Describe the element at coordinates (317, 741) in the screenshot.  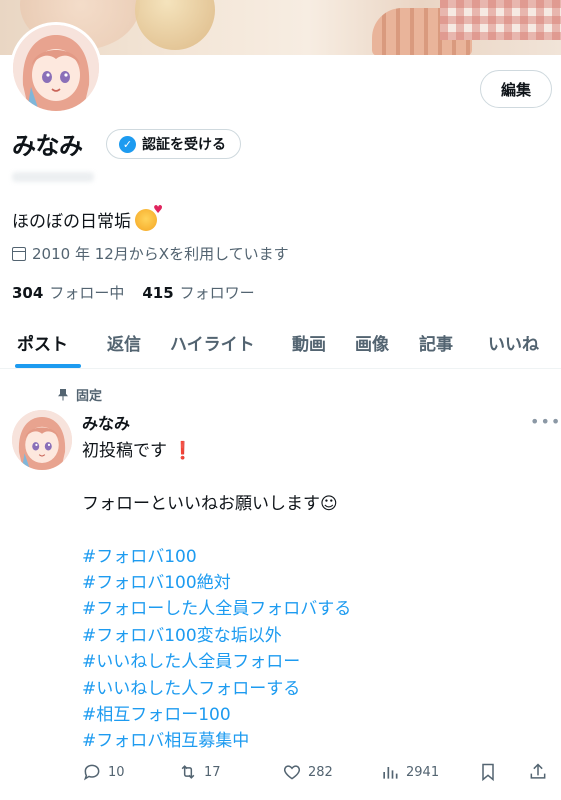
I see `hashtag-link: #フォロバ相互募集中` at that location.